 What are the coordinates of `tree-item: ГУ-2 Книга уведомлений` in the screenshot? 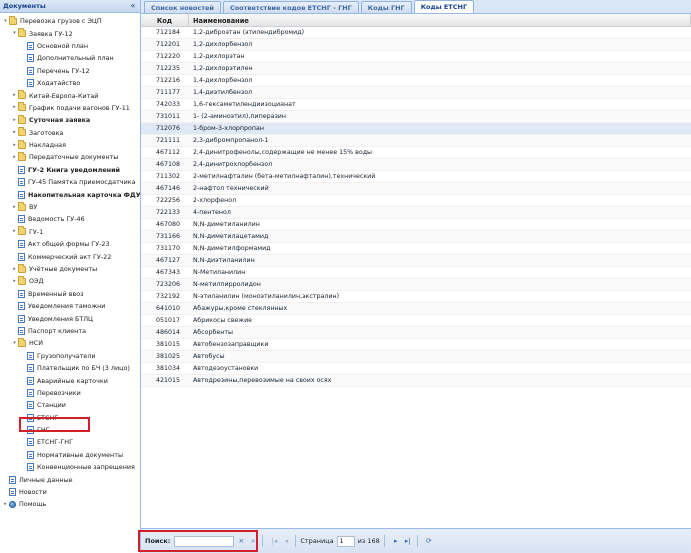 It's located at (70, 170).